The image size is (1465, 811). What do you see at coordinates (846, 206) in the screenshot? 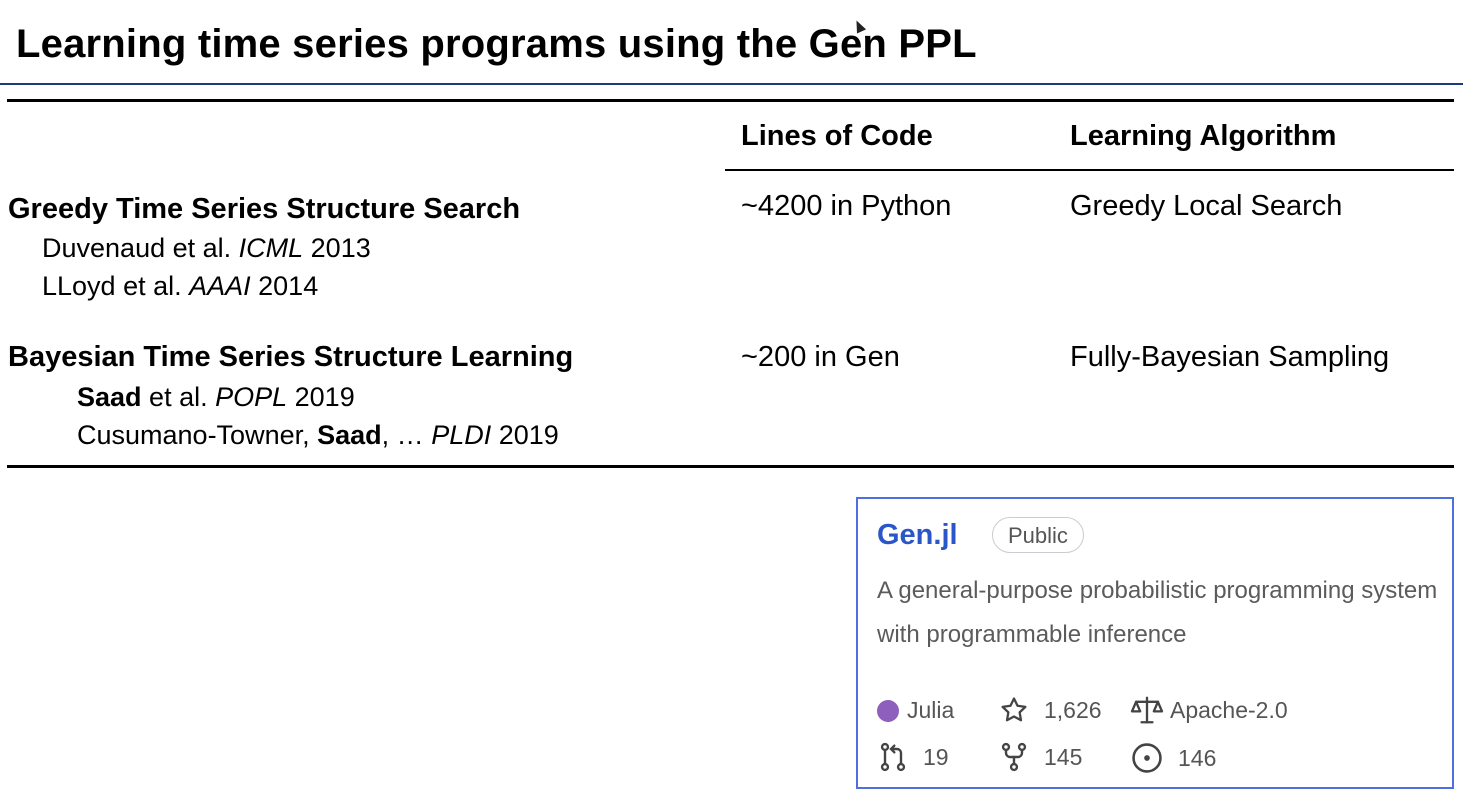
I see `cell-loc-greedy: ~4200 in Python` at bounding box center [846, 206].